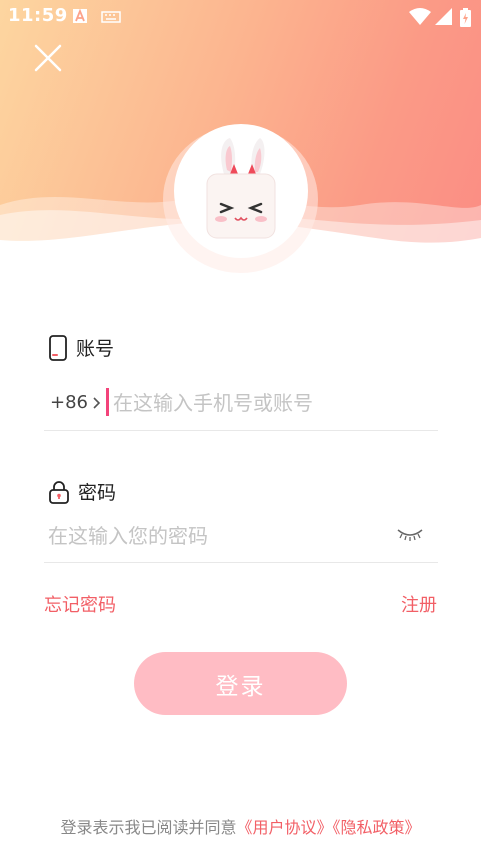  Describe the element at coordinates (273, 403) in the screenshot. I see `account-input` at that location.